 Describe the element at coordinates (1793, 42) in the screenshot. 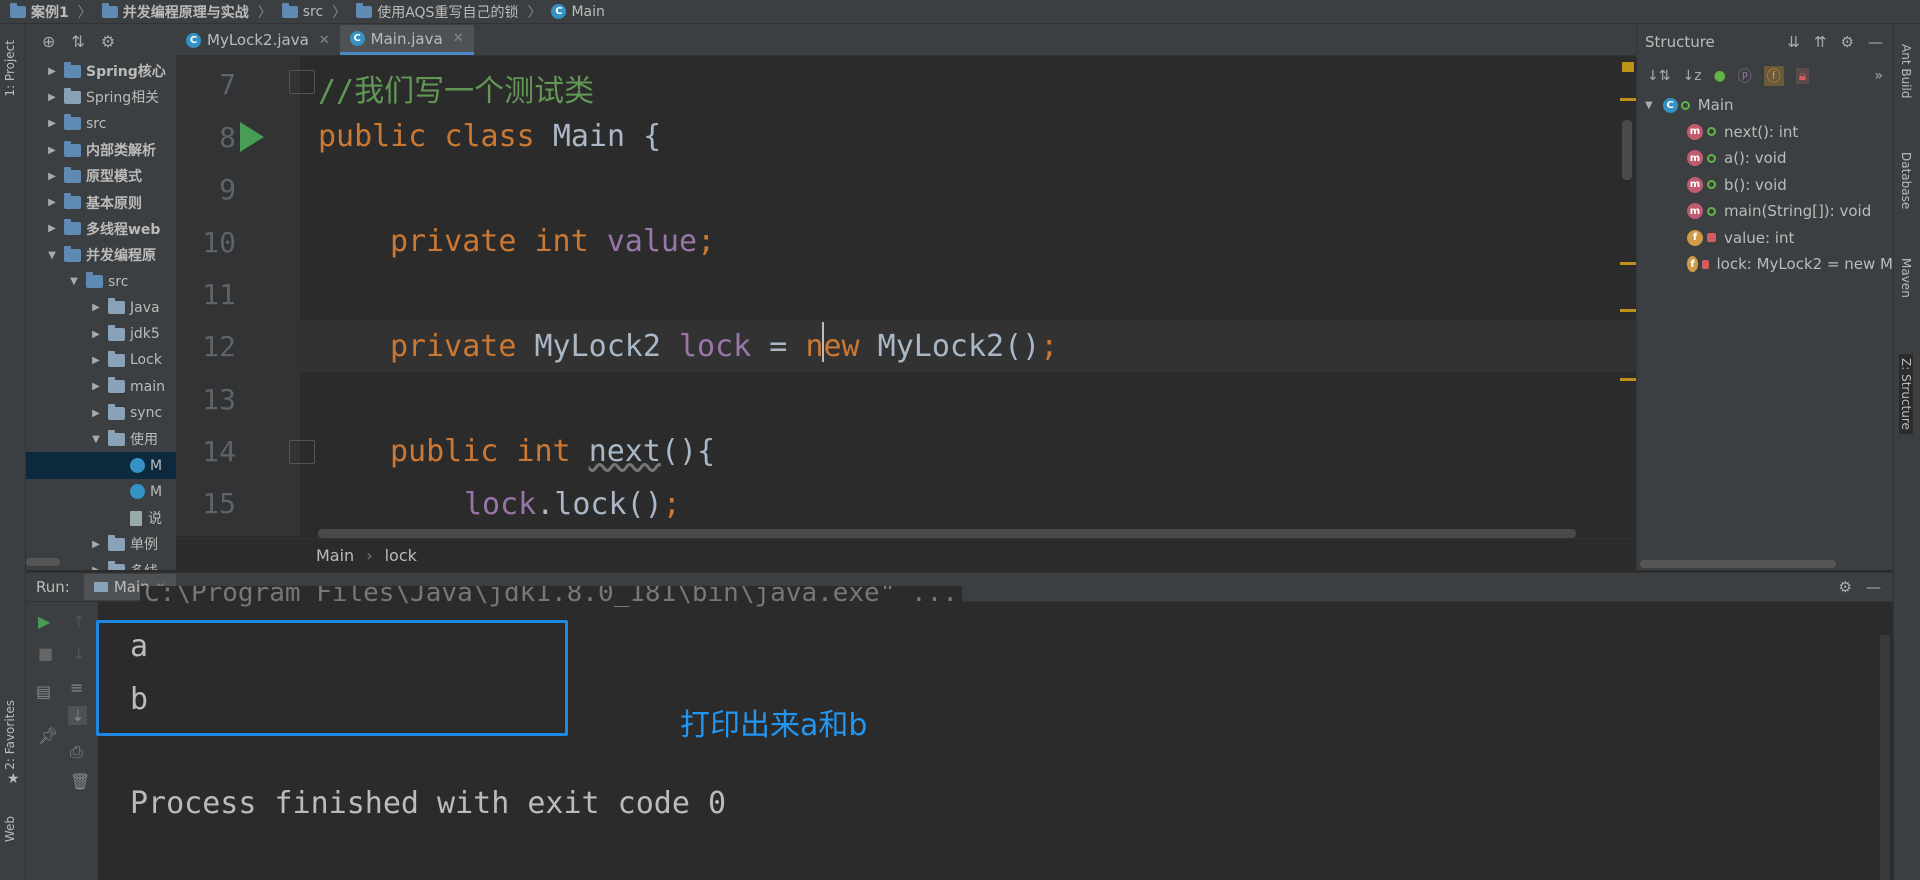

I see `expand-all-icon: ⇊` at that location.